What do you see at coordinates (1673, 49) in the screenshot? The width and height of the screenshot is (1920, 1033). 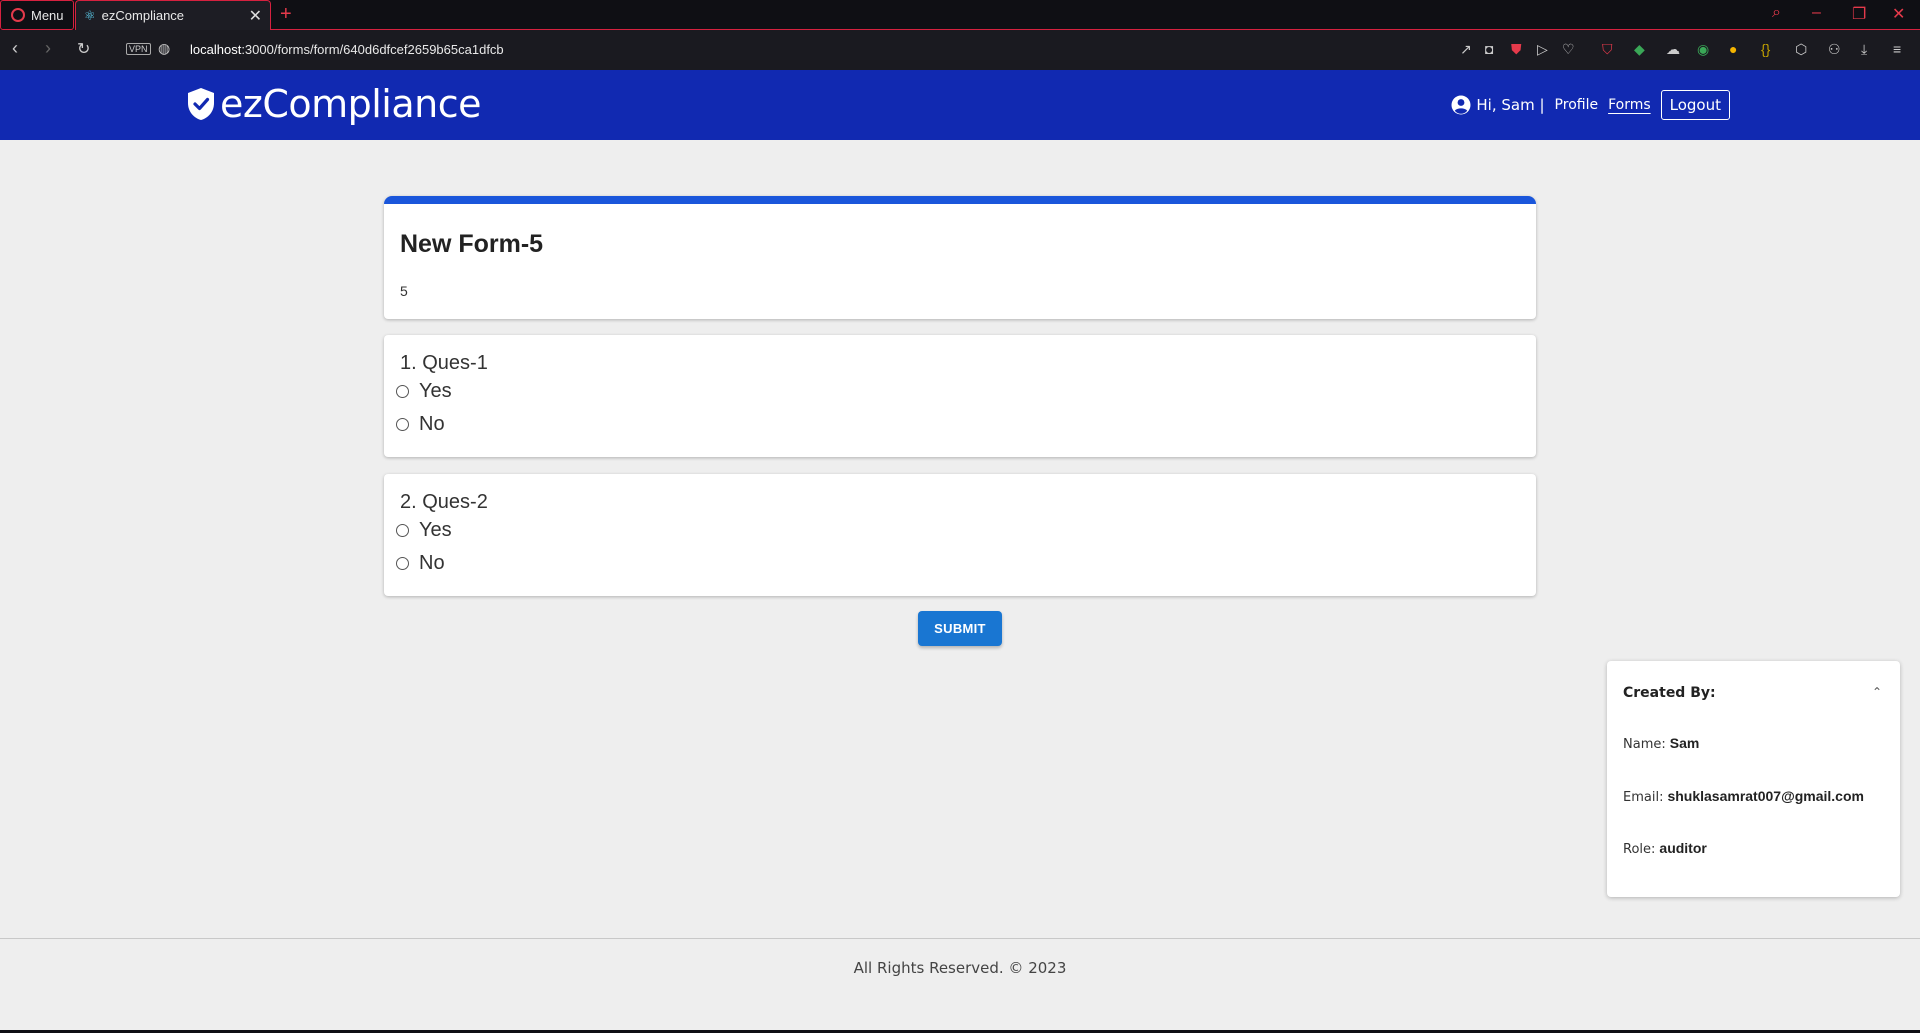 I see `extension-badge-icon: ☁` at bounding box center [1673, 49].